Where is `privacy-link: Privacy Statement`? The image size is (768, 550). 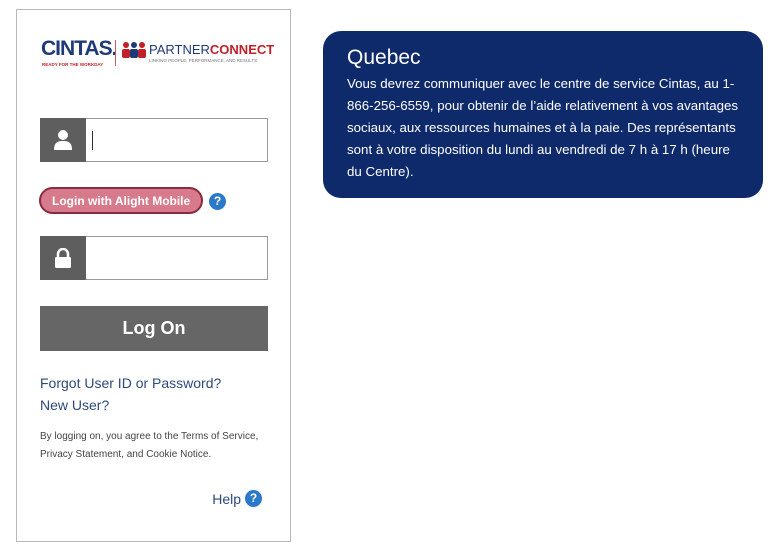 privacy-link: Privacy Statement is located at coordinates (80, 454).